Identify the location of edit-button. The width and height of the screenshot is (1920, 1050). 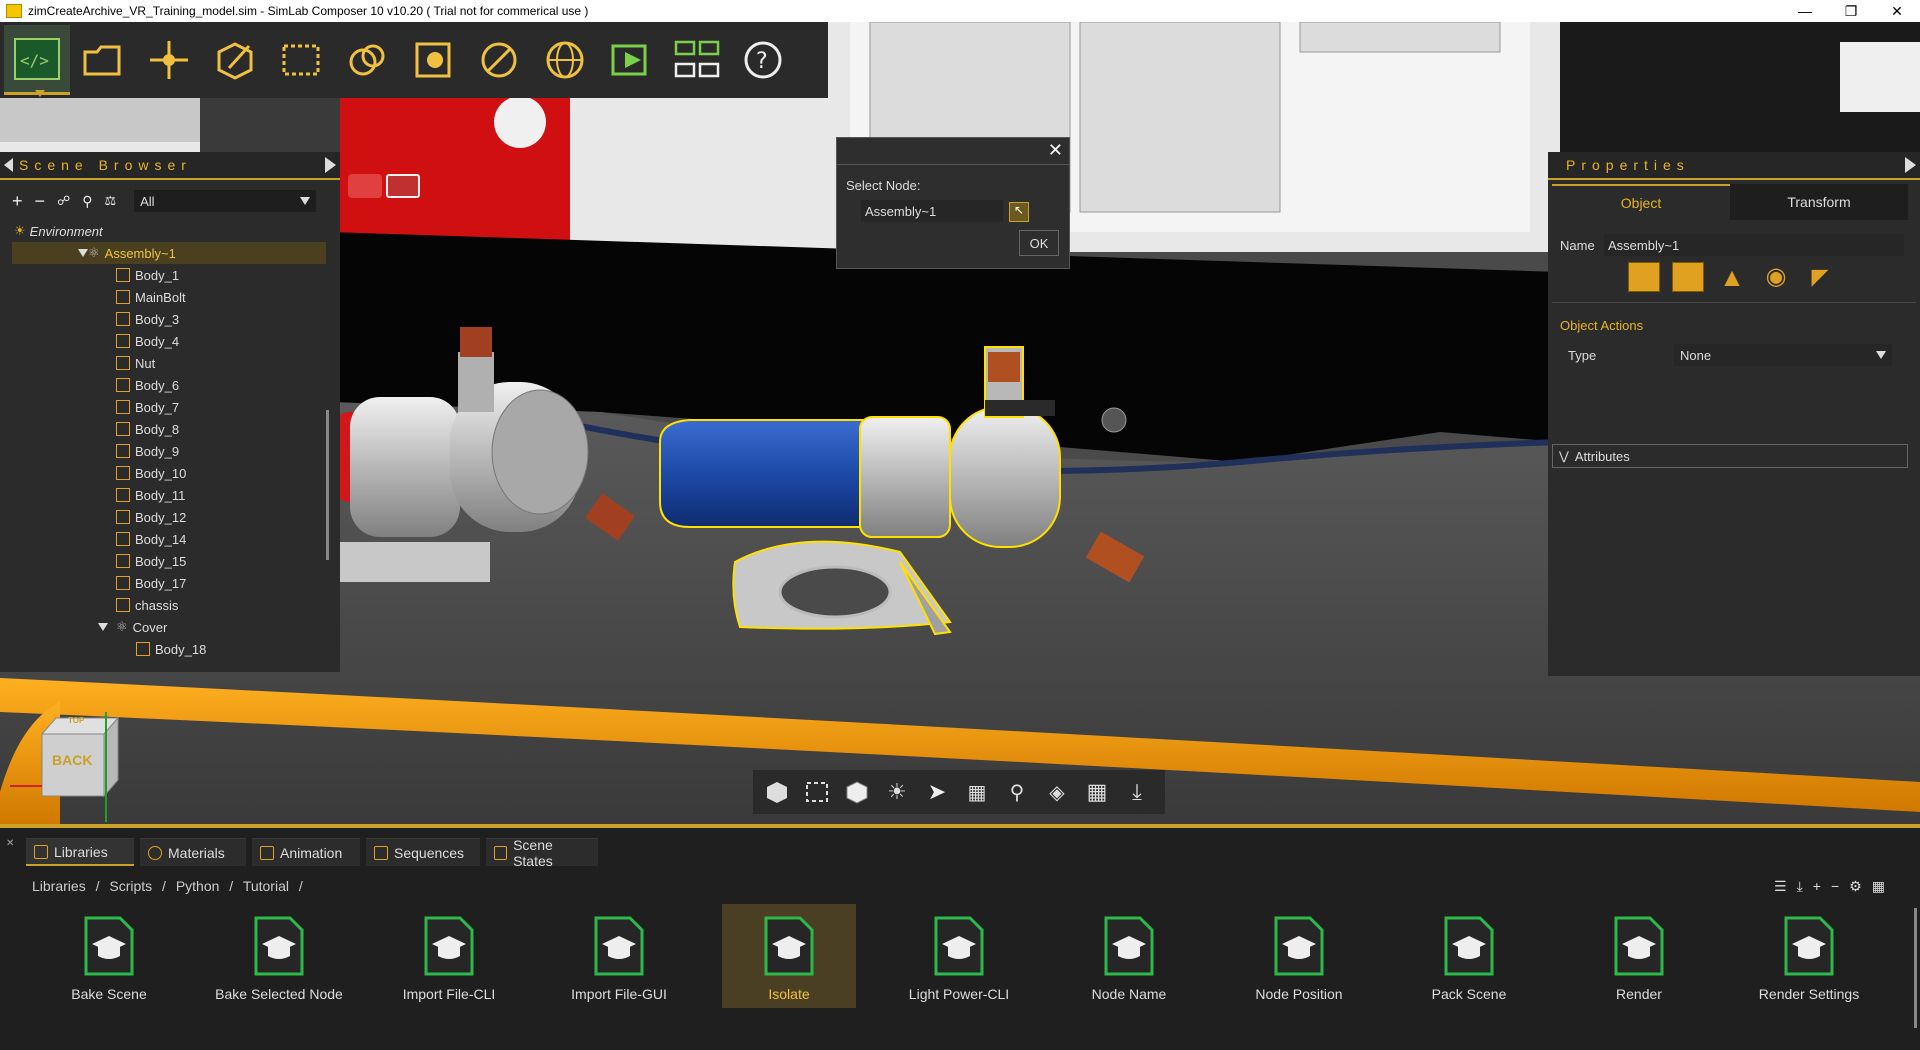
(235, 60).